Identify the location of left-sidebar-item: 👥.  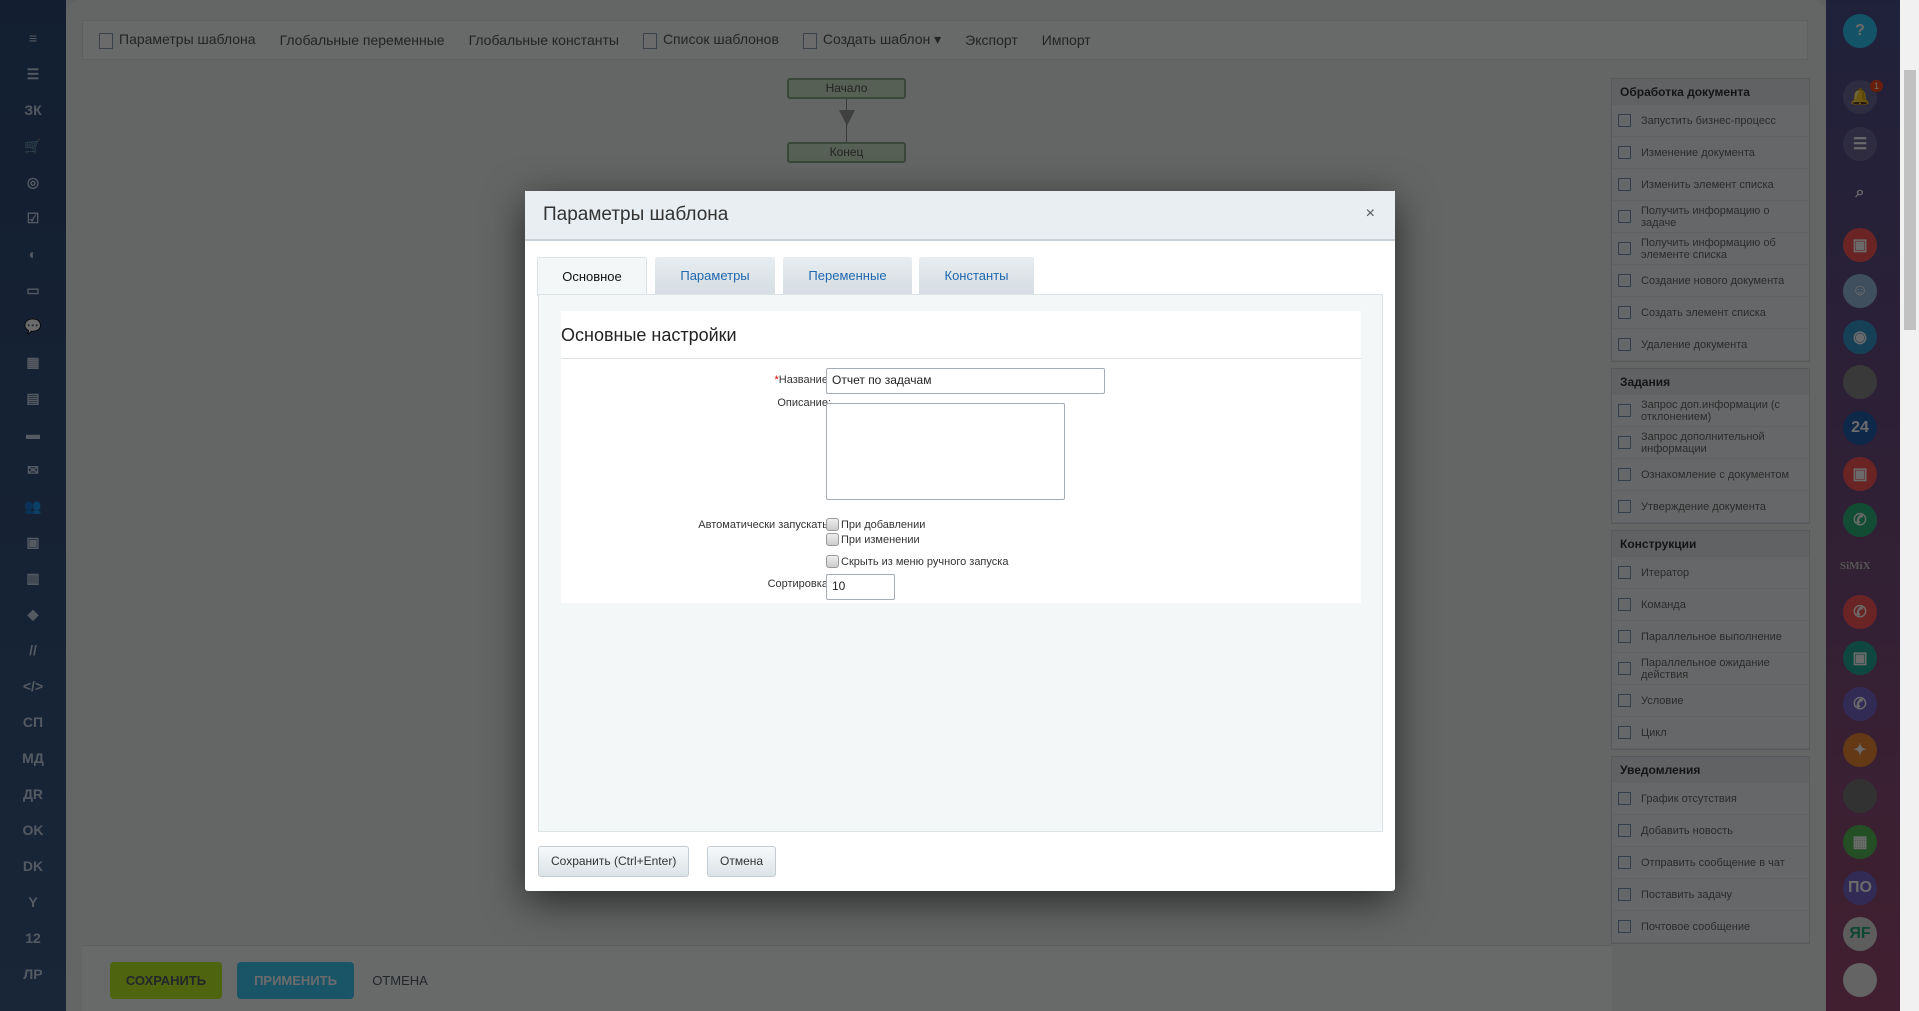
(33, 506).